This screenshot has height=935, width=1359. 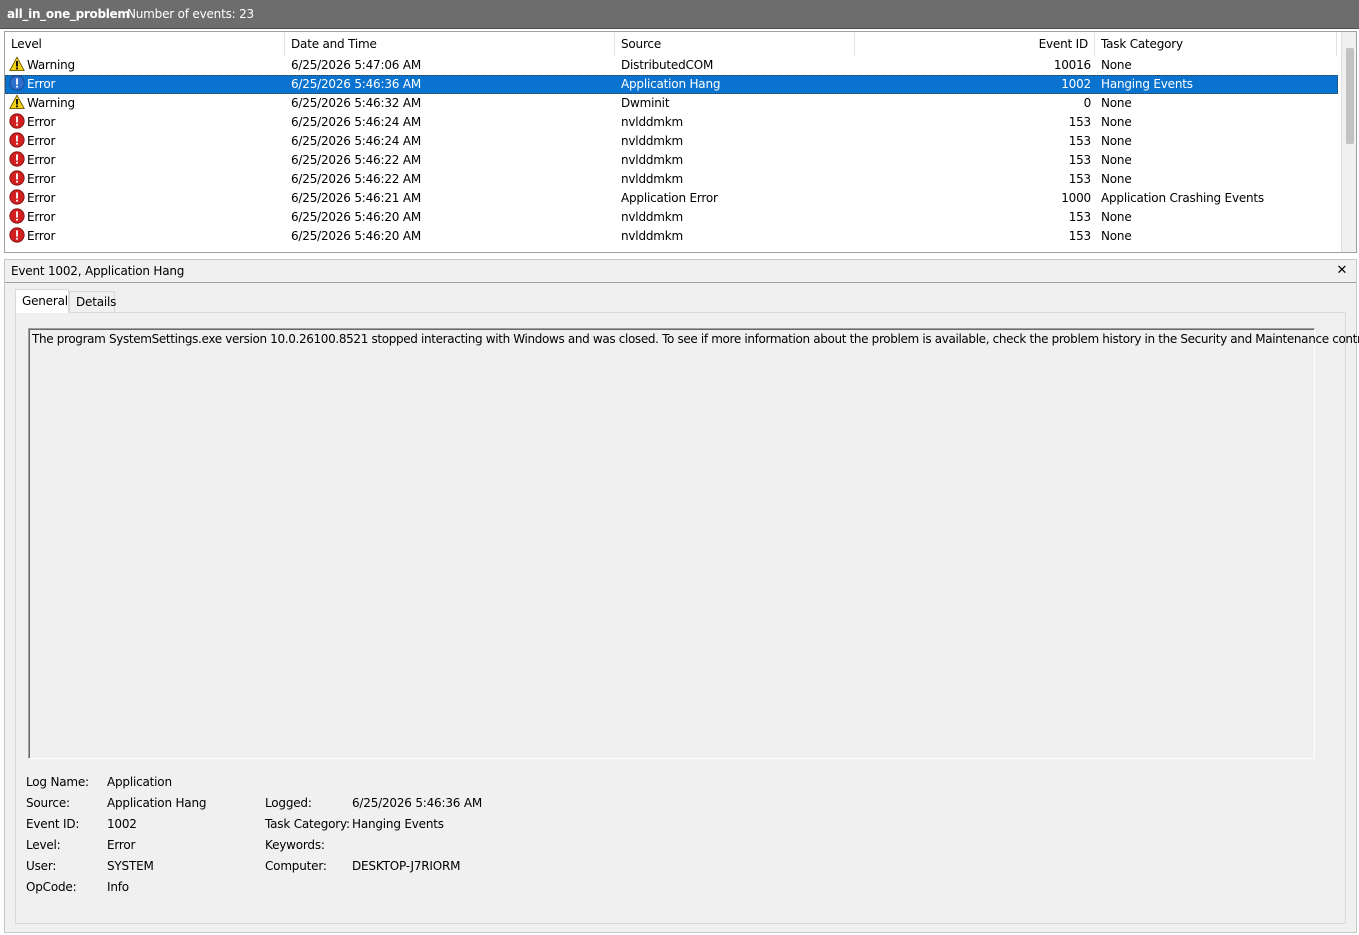 What do you see at coordinates (1216, 44) in the screenshot?
I see `column-header-task-category: Task Category` at bounding box center [1216, 44].